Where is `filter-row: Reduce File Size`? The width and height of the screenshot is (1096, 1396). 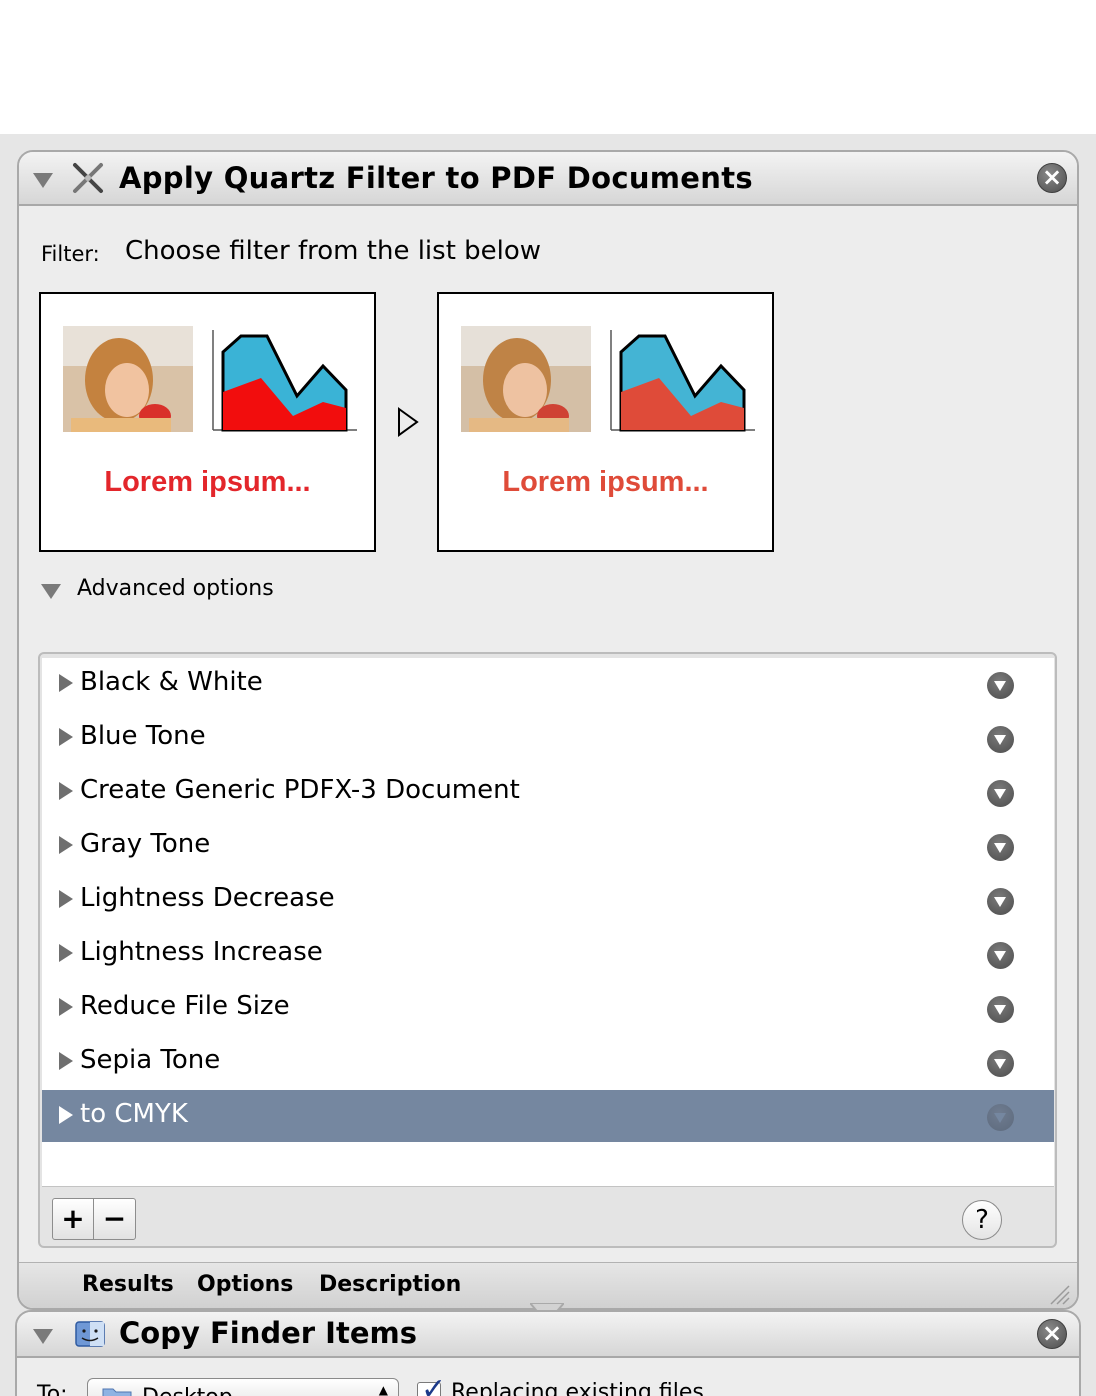
filter-row: Reduce File Size is located at coordinates (548, 1008).